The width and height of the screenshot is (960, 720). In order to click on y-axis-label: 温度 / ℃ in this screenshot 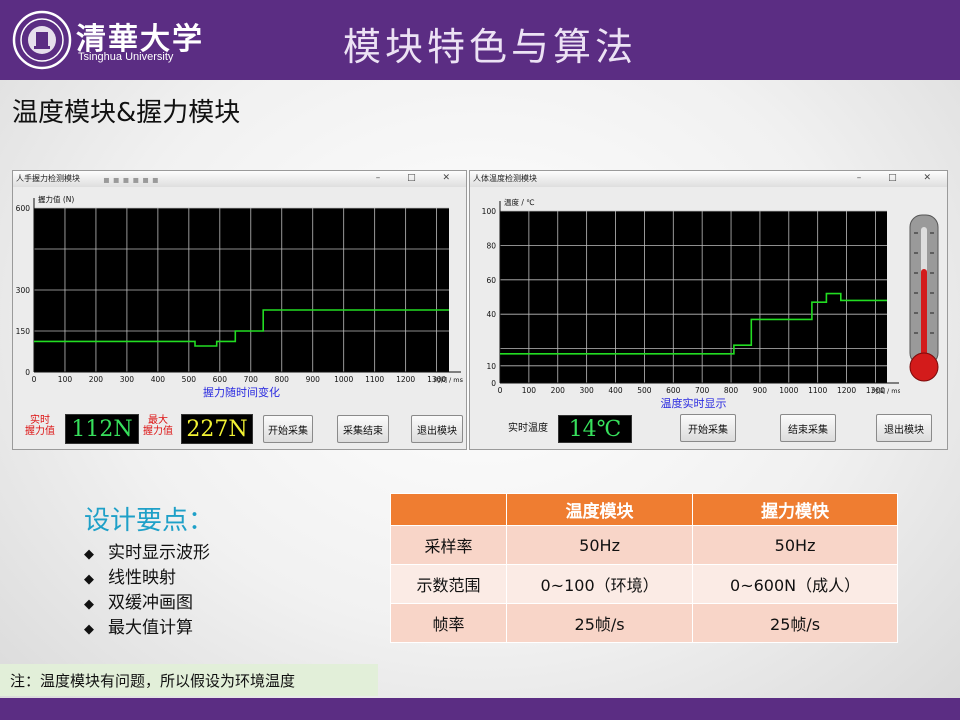, I will do `click(519, 202)`.